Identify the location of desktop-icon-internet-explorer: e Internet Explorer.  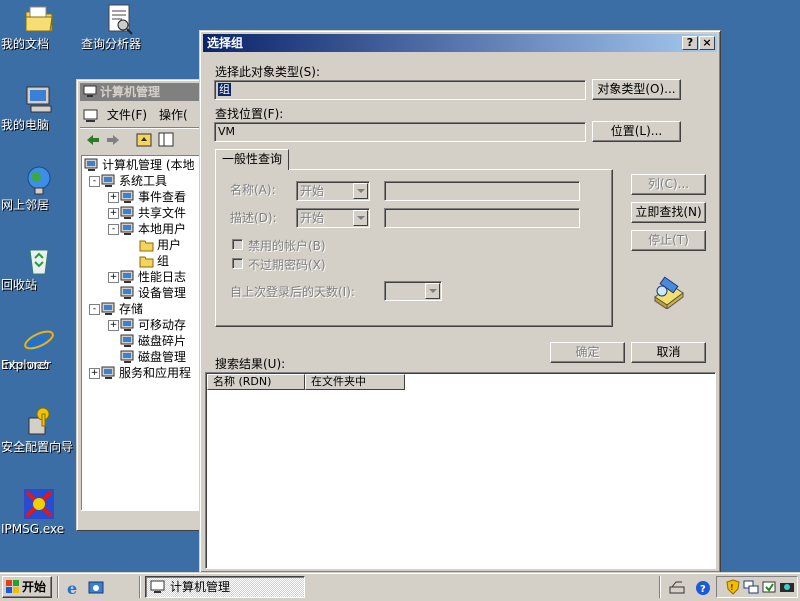
(39, 347).